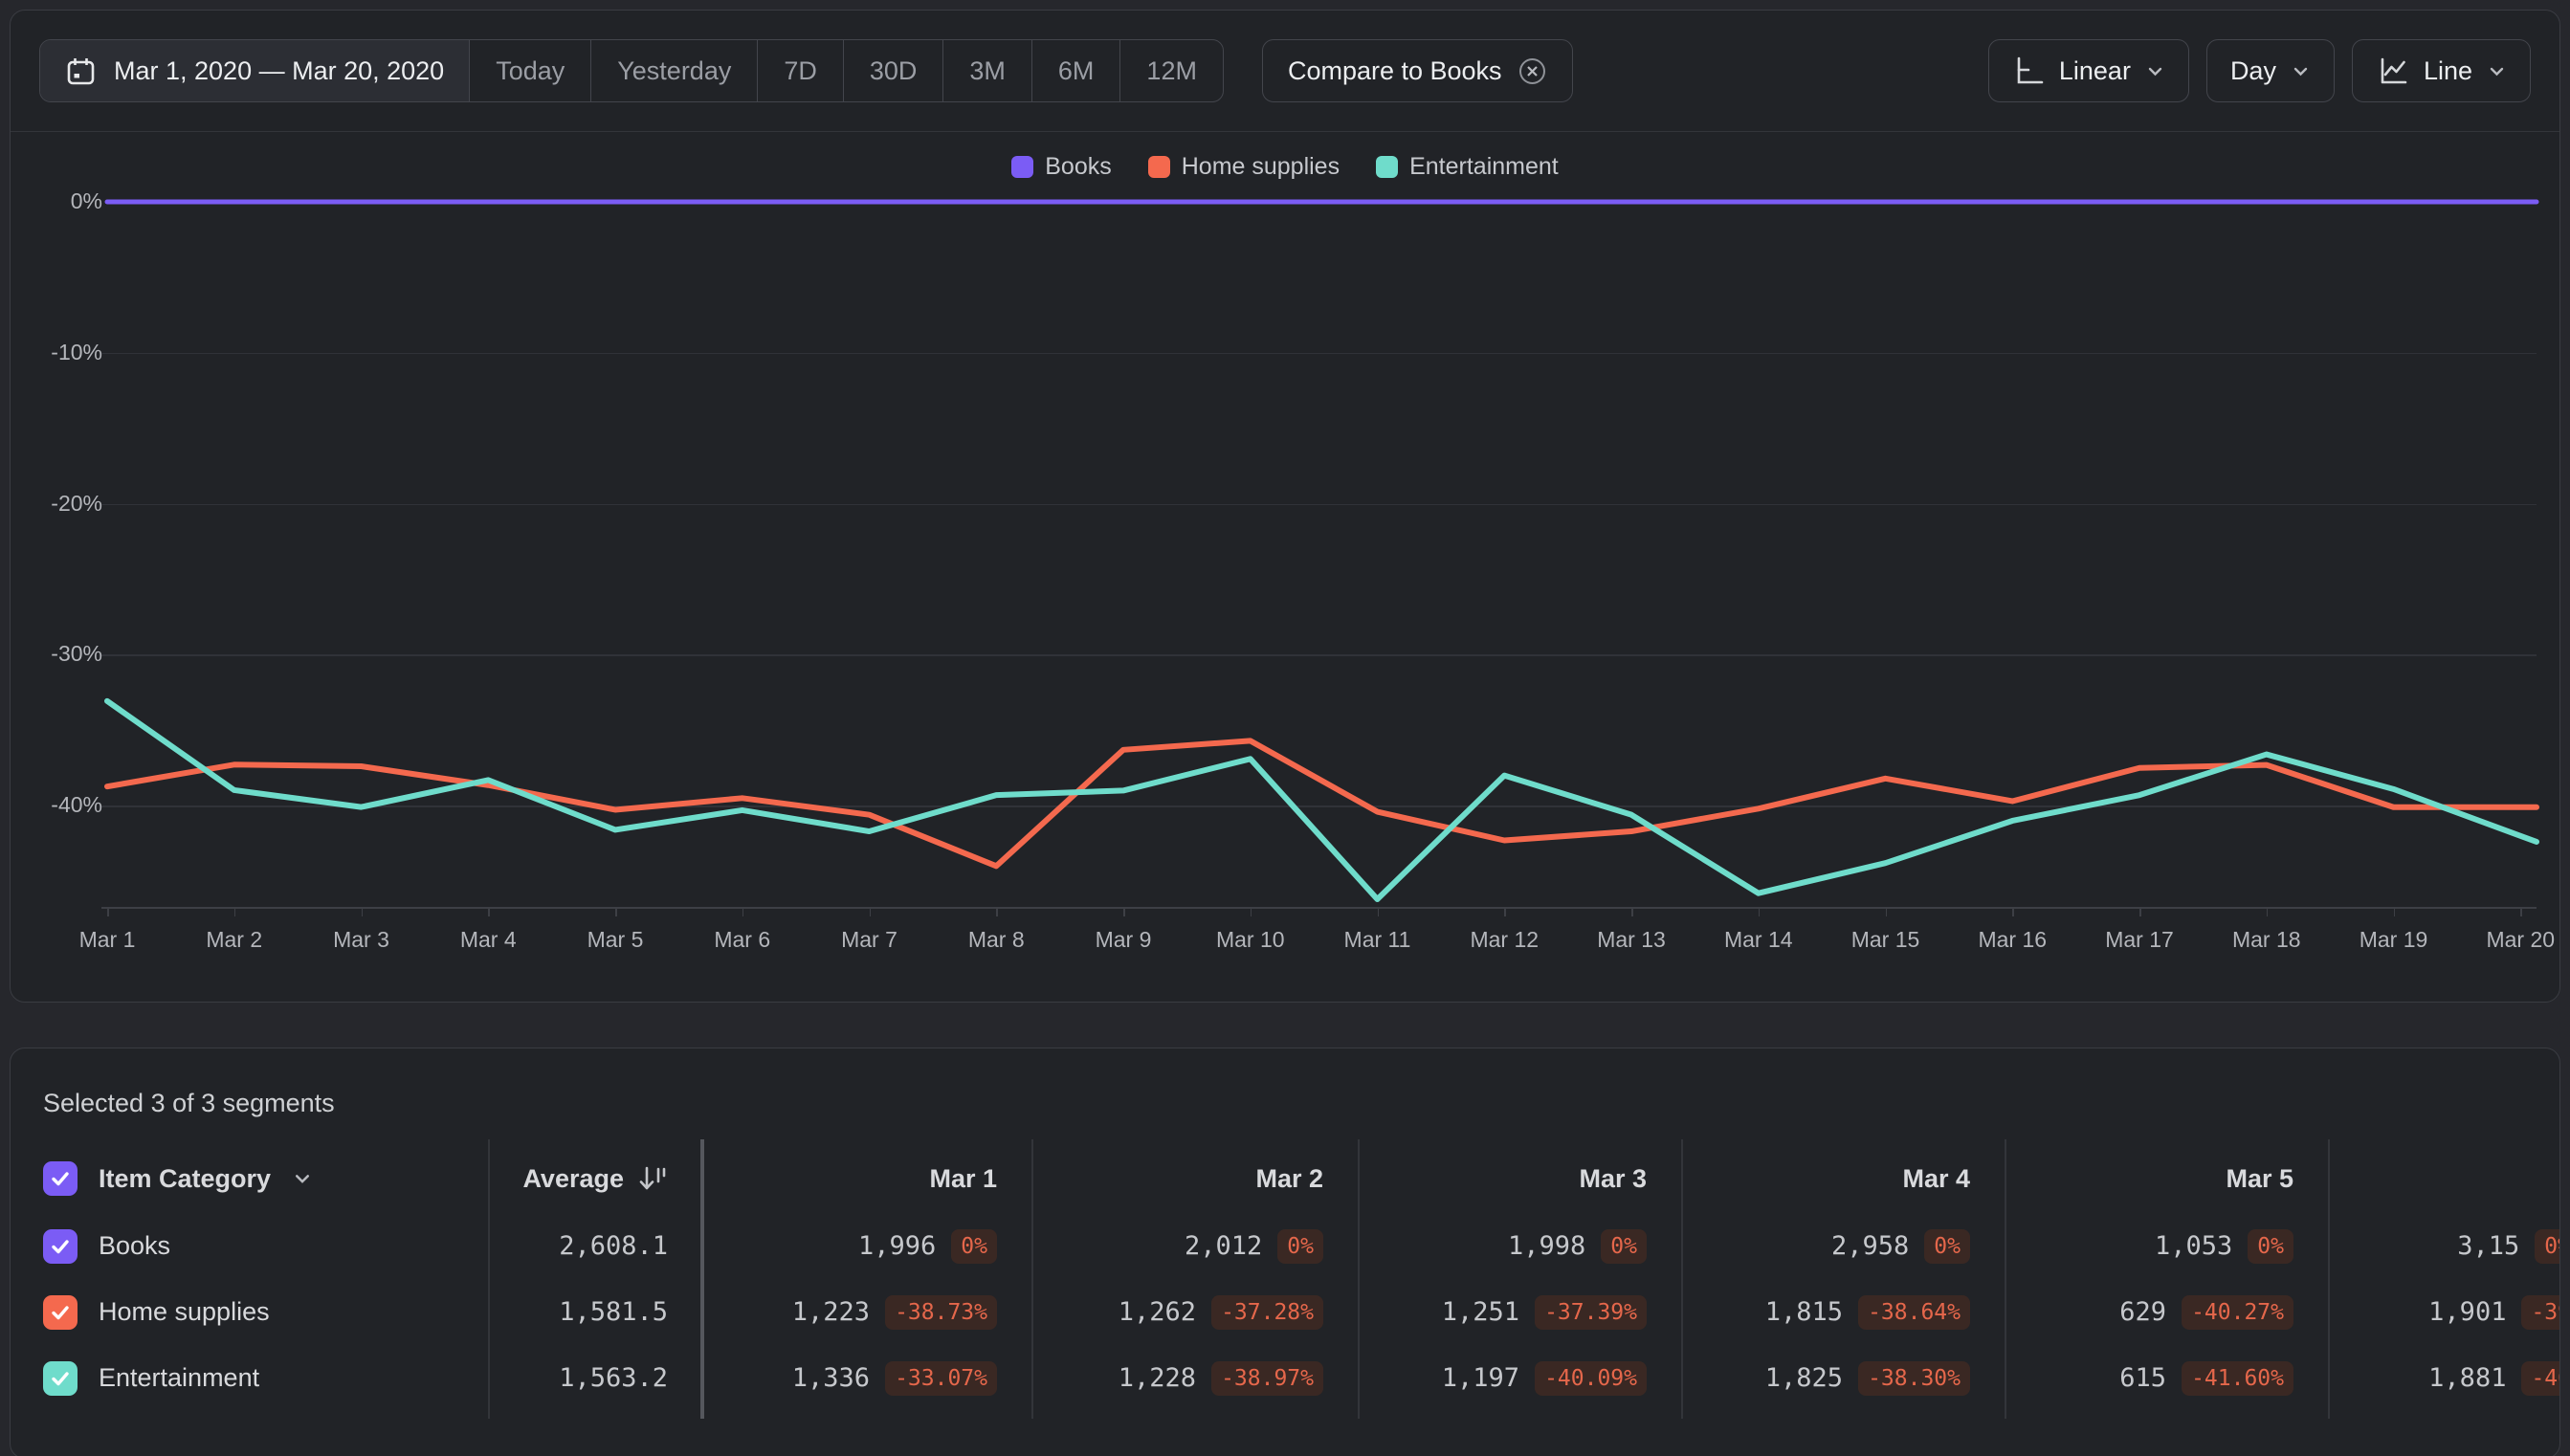 The image size is (2570, 1456). I want to click on header-day-label: Mar 3, so click(1613, 1178).